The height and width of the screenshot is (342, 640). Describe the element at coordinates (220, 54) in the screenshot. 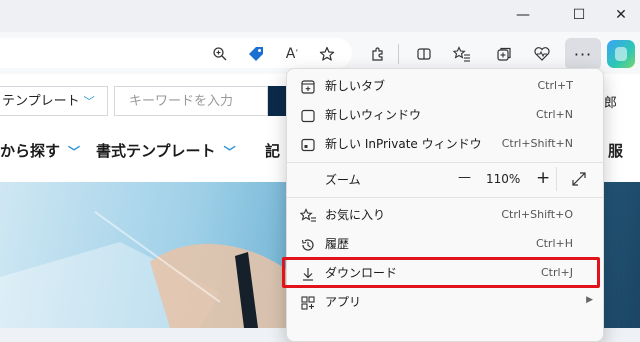

I see `zoom-icon` at that location.